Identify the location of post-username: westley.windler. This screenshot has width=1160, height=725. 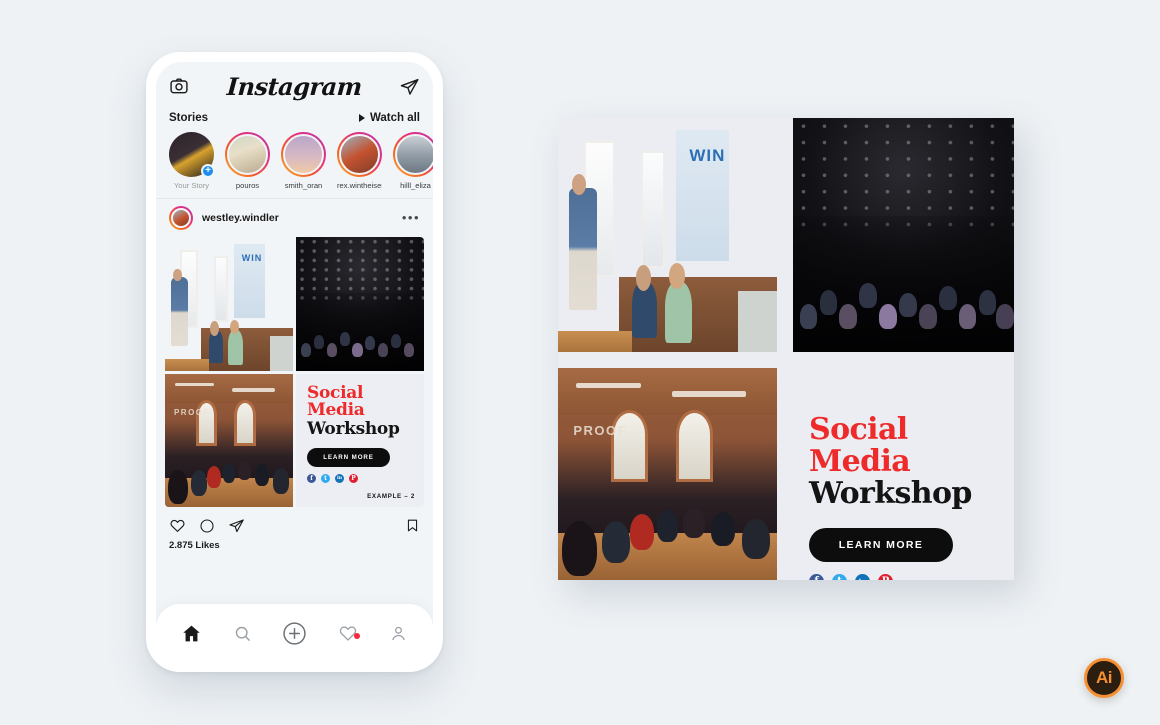
(297, 218).